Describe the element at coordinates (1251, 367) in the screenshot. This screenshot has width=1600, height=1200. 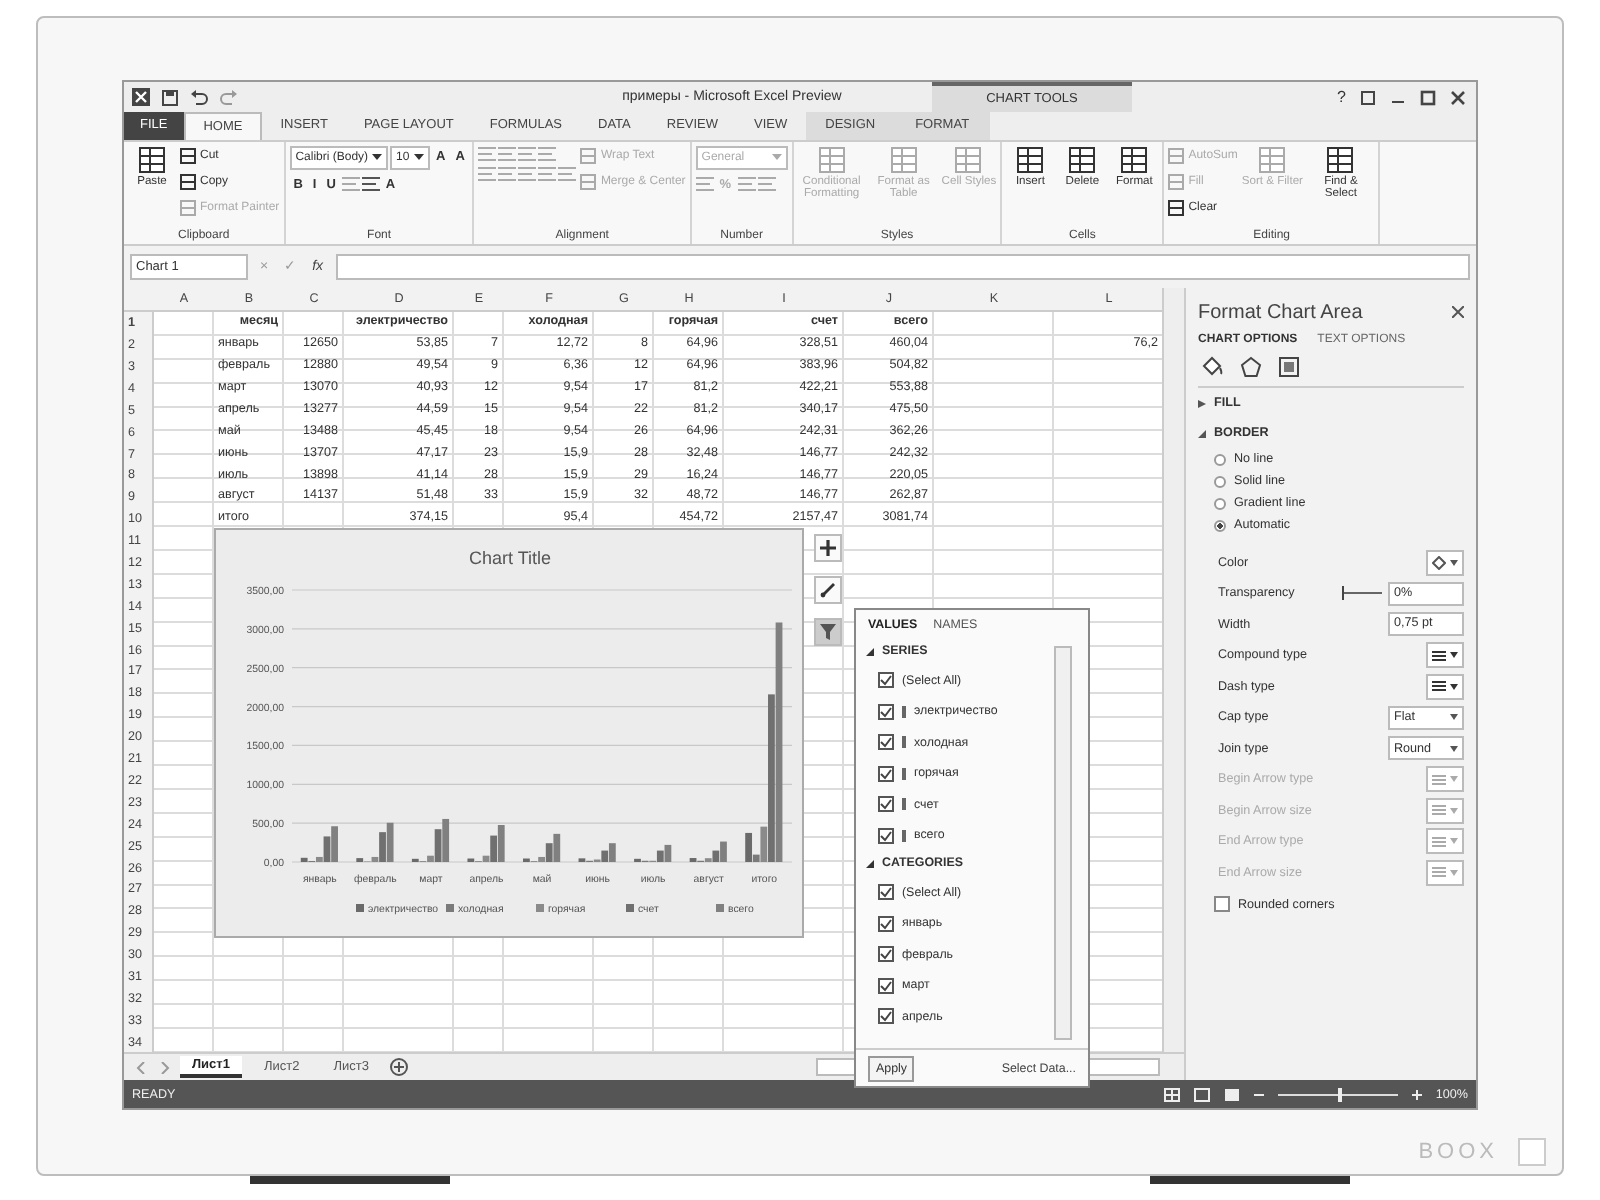
I see `pentagon-icon` at that location.